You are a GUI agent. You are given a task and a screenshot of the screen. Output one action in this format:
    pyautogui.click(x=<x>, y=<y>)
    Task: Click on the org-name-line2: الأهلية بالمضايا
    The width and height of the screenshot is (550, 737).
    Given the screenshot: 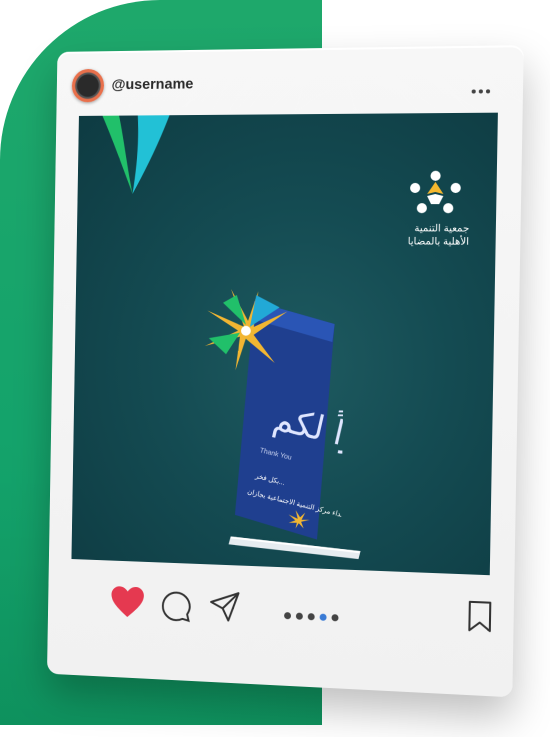 What is the action you would take?
    pyautogui.click(x=438, y=242)
    